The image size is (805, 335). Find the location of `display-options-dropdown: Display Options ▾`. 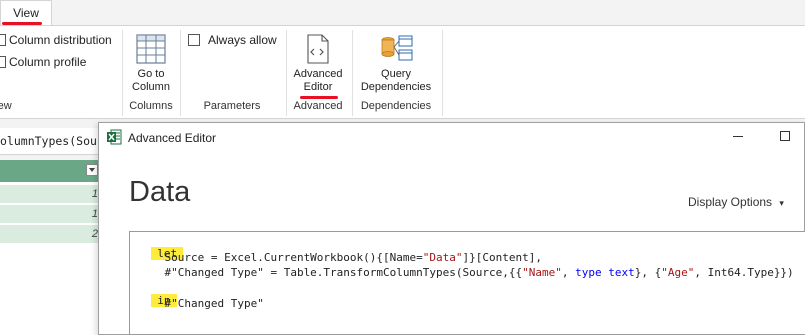

display-options-dropdown: Display Options ▾ is located at coordinates (736, 202).